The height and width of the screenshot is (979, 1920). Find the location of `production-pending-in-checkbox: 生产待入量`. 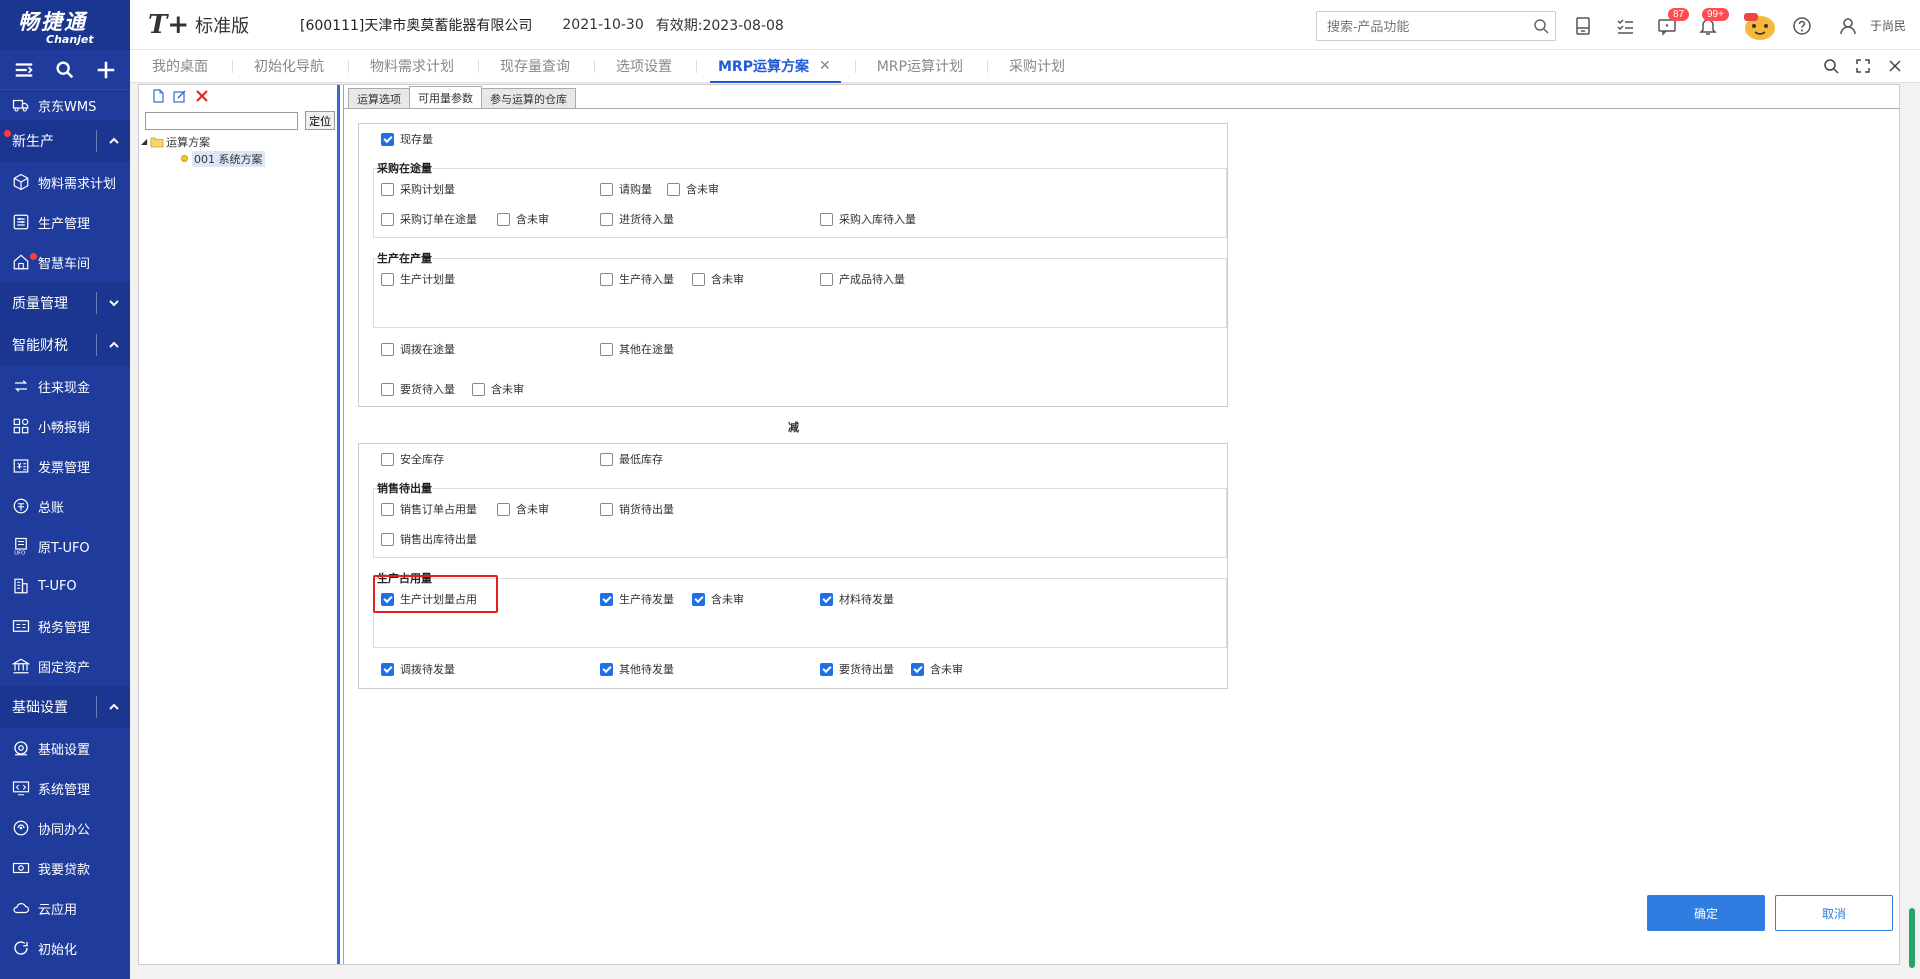

production-pending-in-checkbox: 生产待入量 is located at coordinates (637, 279).